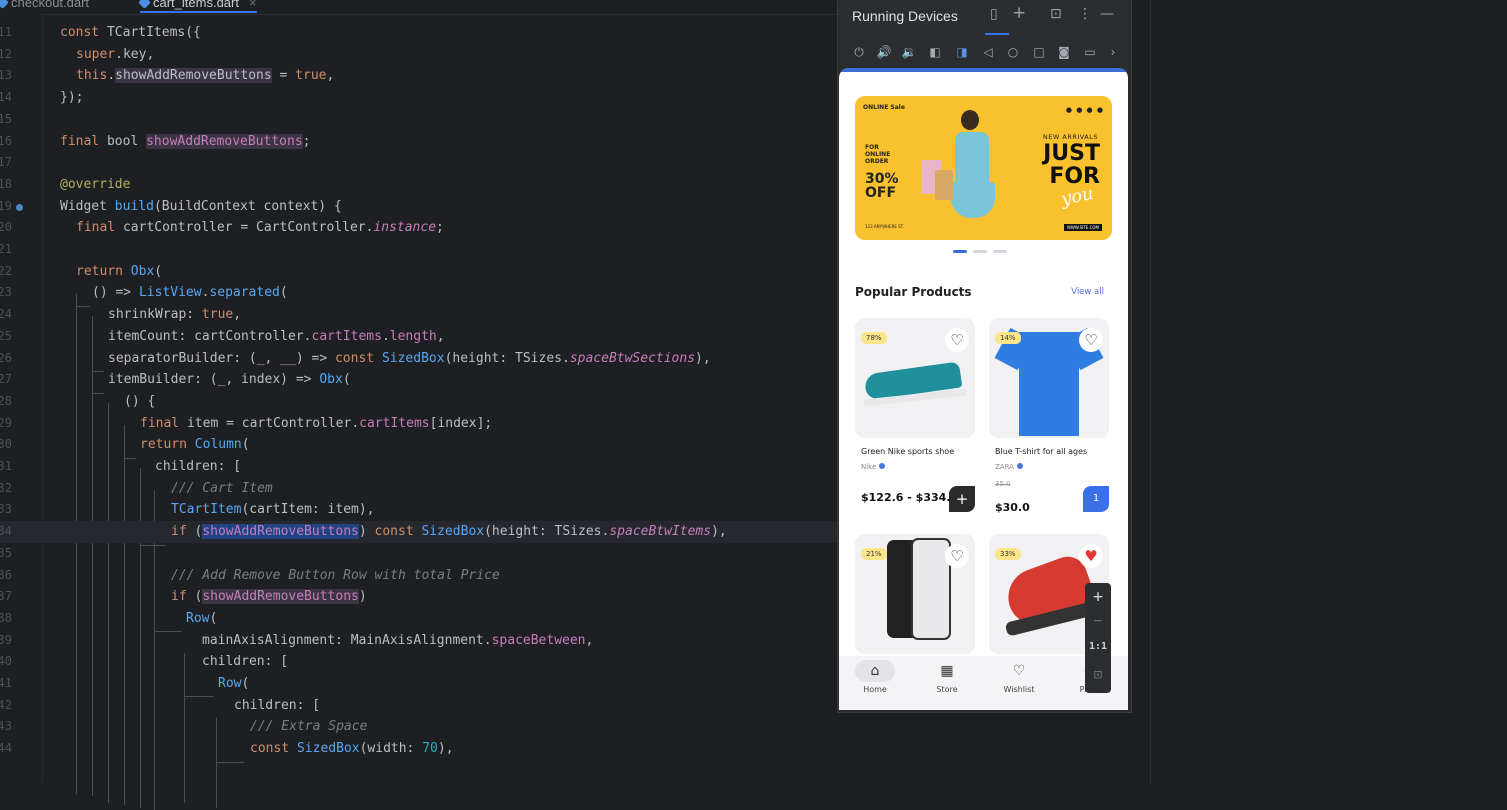 The height and width of the screenshot is (810, 1507). Describe the element at coordinates (1084, 110) in the screenshot. I see `social-icons: ● ● ● ●` at that location.